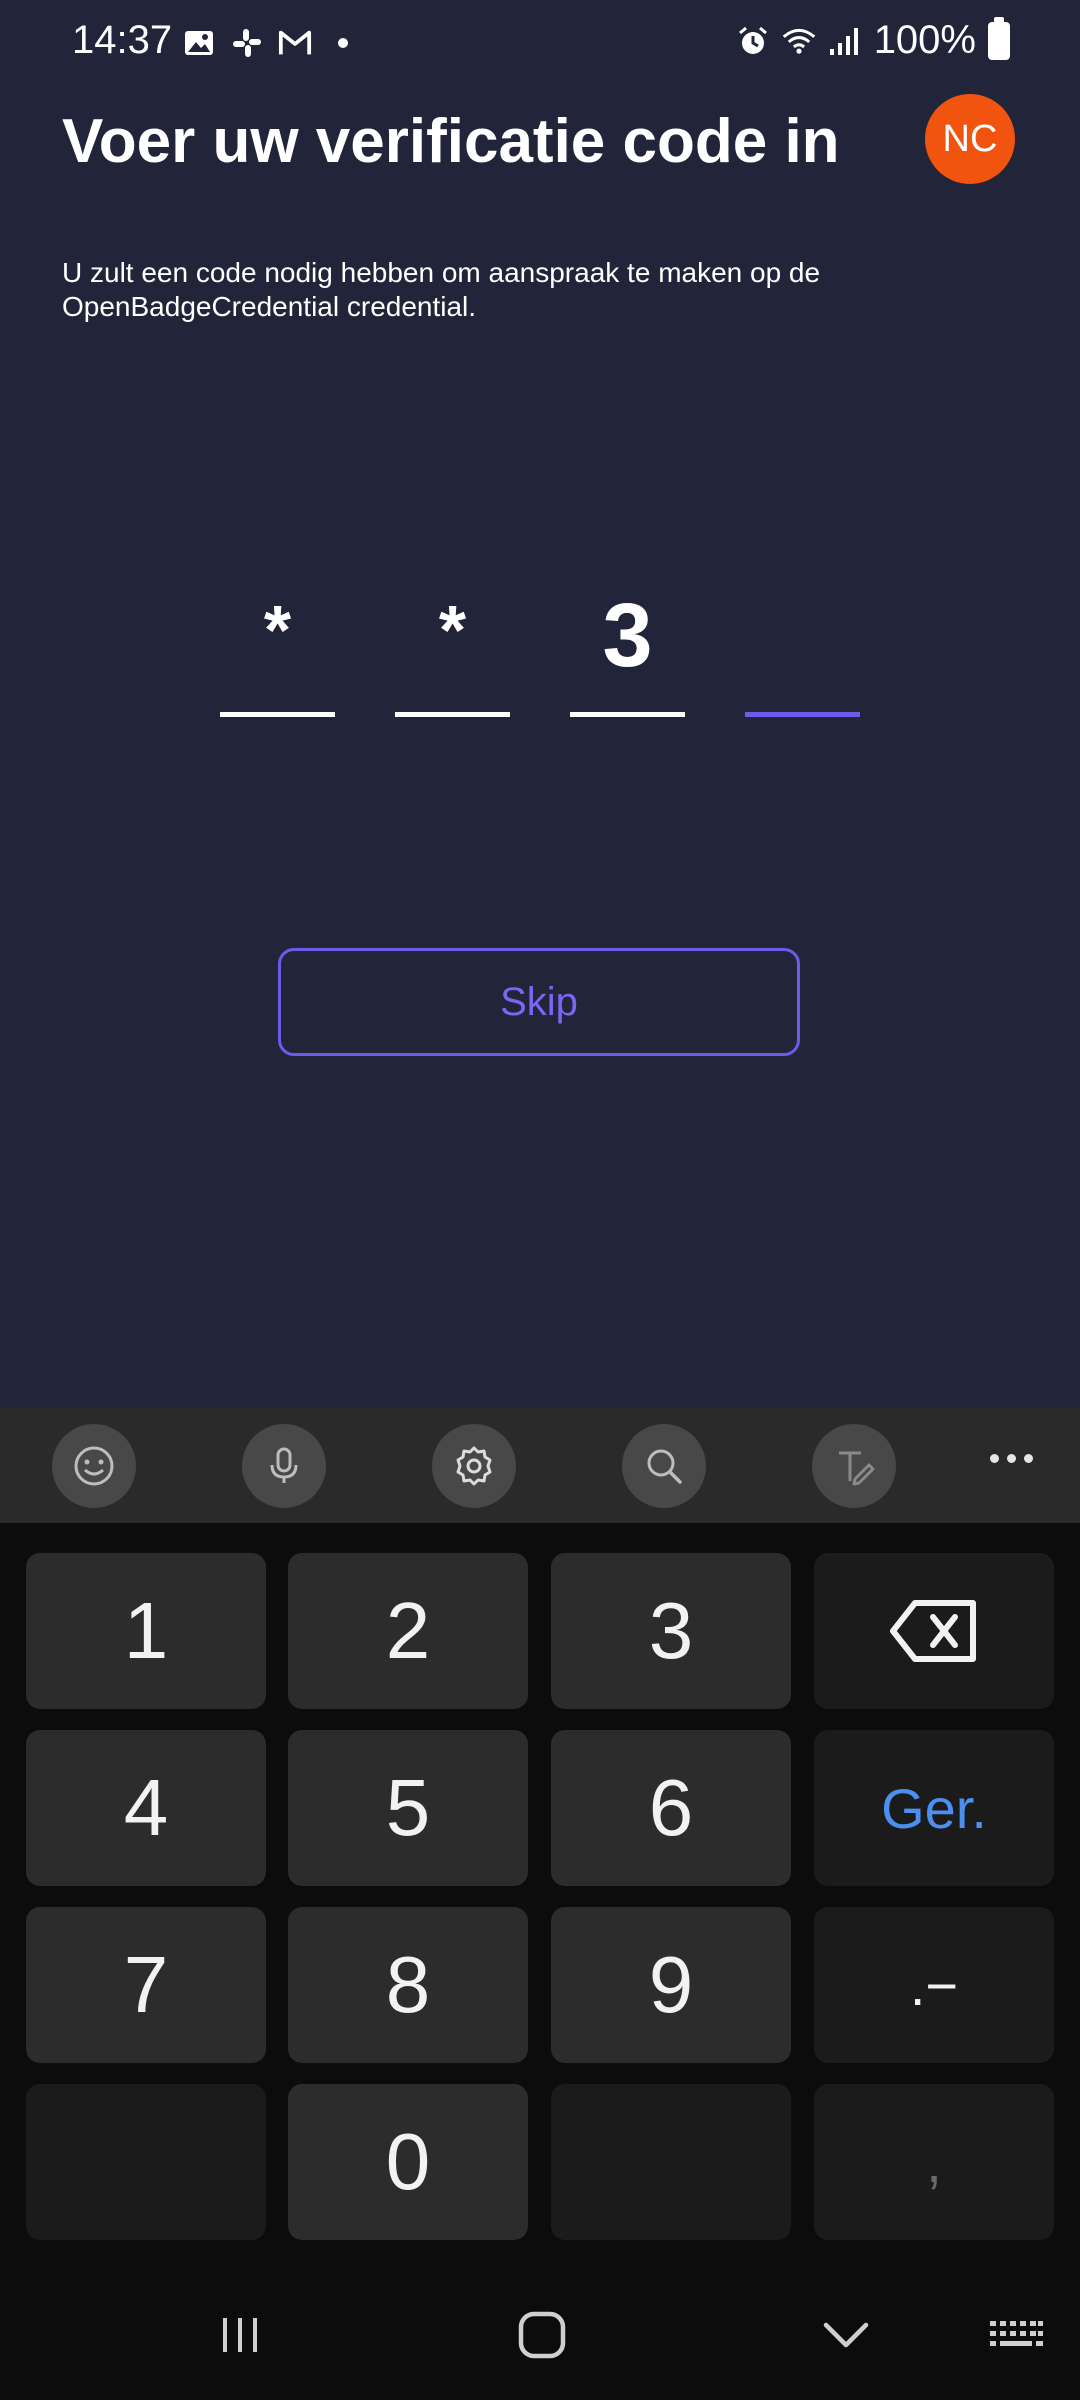 The width and height of the screenshot is (1080, 2400). I want to click on key-5-label: 5, so click(408, 1807).